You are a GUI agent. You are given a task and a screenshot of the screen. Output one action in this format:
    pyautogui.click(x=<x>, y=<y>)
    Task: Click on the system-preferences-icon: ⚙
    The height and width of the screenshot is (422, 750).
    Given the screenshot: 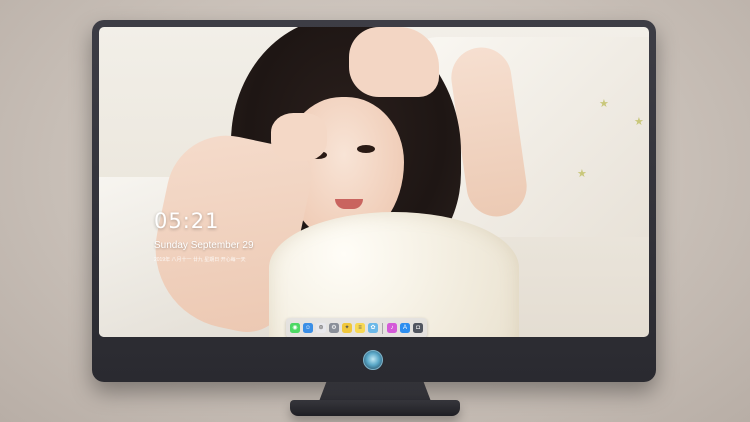 What is the action you would take?
    pyautogui.click(x=334, y=328)
    